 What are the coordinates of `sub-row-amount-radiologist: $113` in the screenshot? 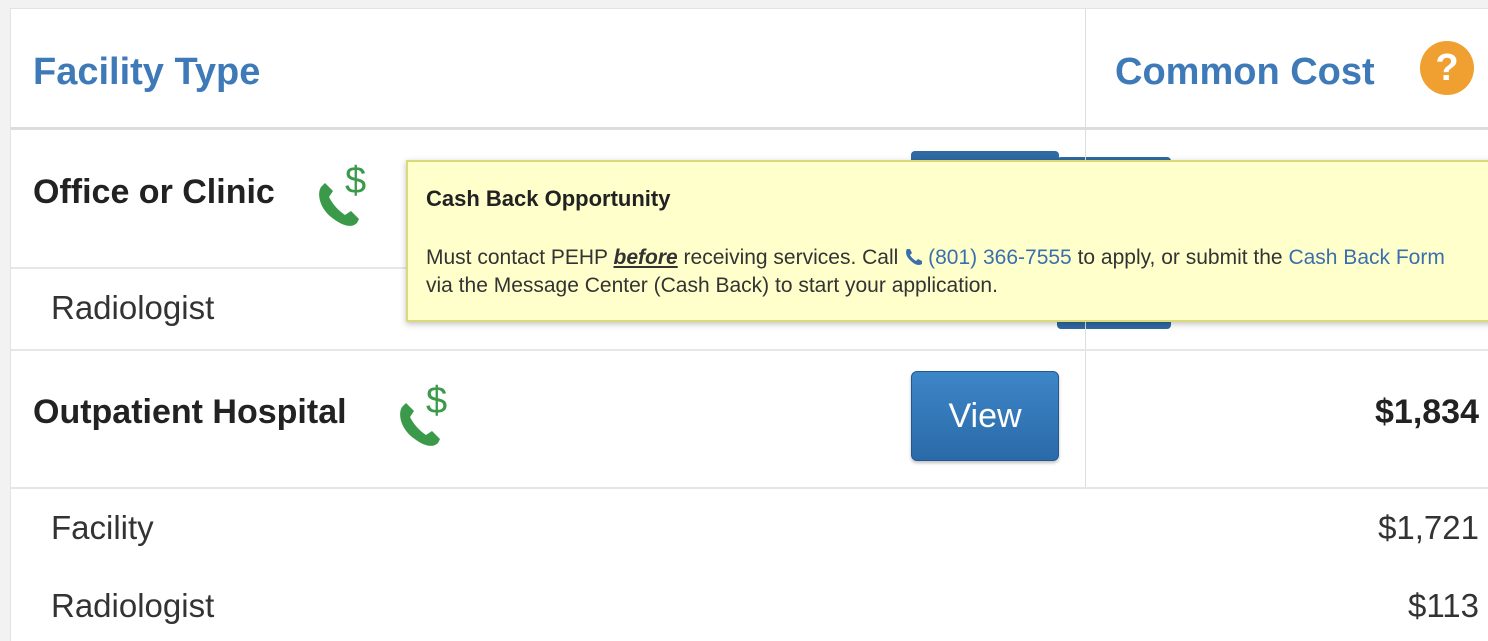 It's located at (1443, 605).